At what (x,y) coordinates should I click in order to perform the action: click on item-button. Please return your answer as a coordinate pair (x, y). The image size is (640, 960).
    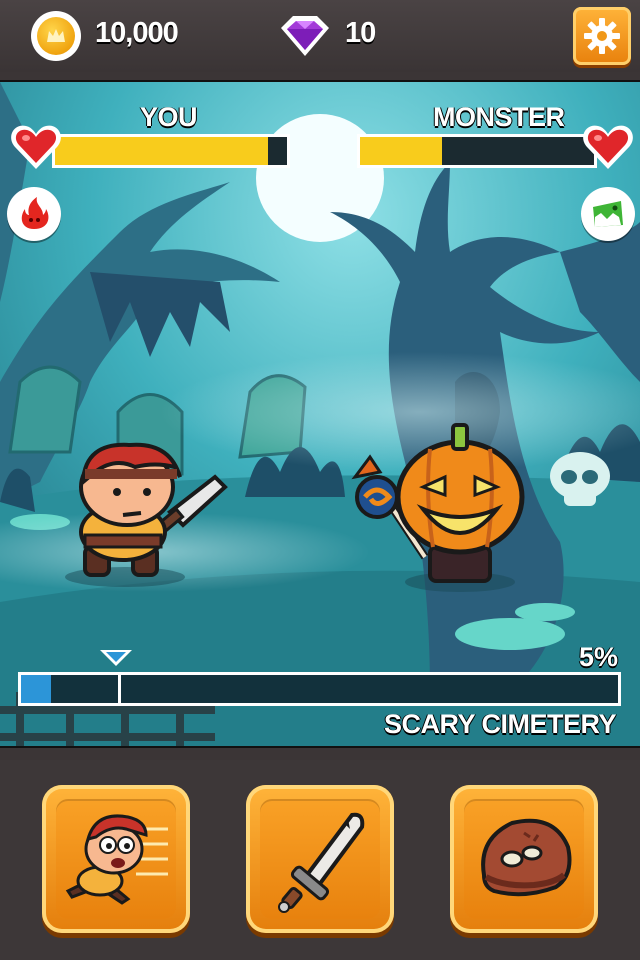
    Looking at the image, I should click on (524, 859).